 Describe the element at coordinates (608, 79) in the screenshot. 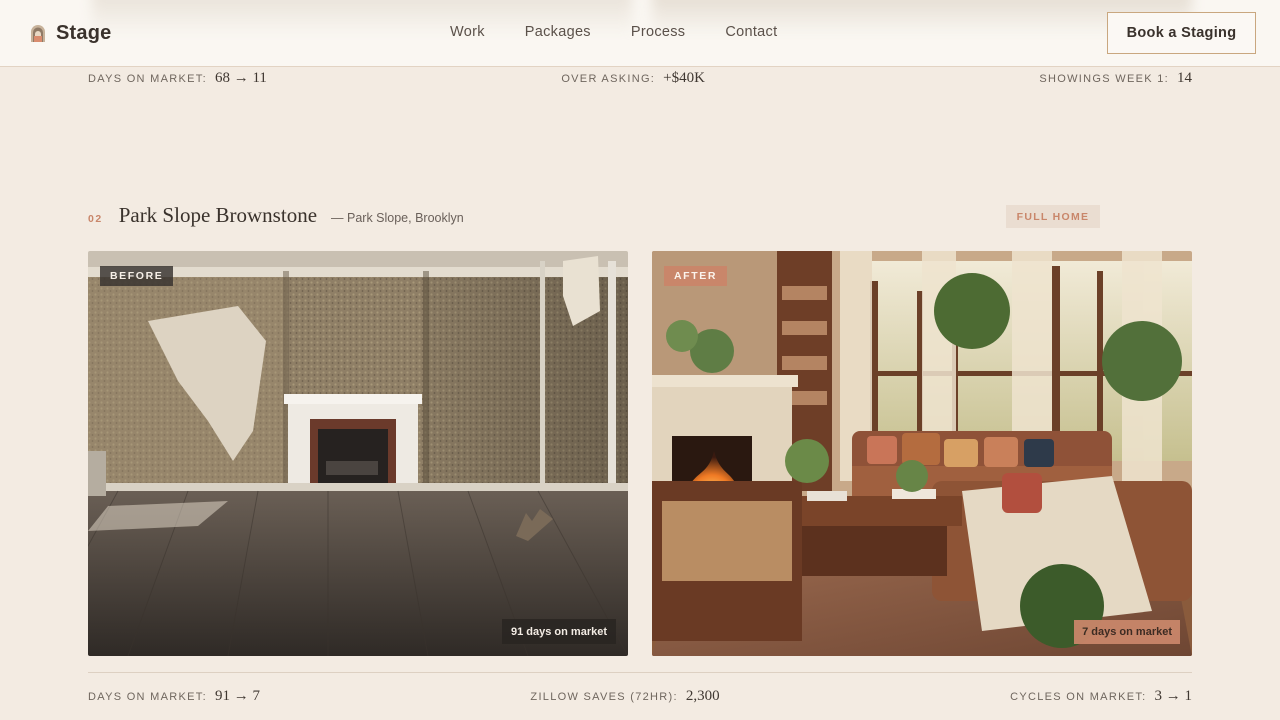

I see `stat-label: OVER ASKING:` at that location.